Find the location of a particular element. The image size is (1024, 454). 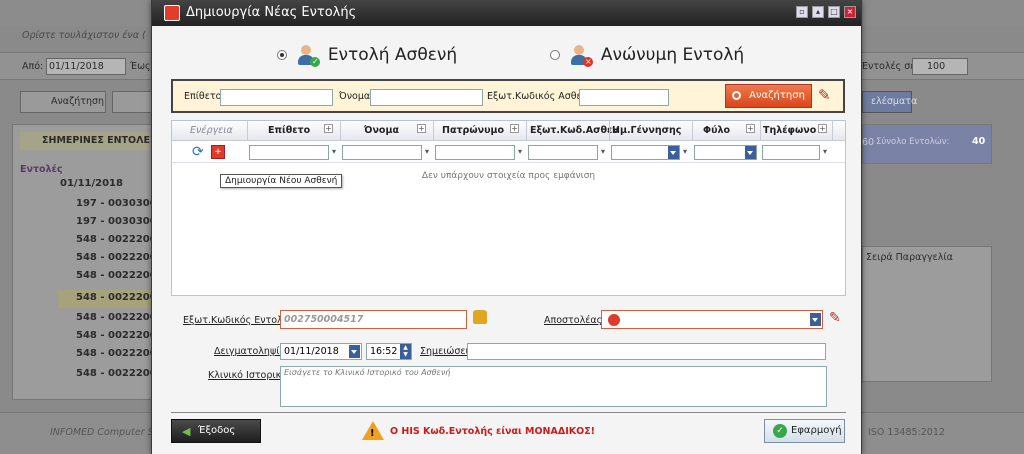

bg-orders-in-label: Εντολές σε: is located at coordinates (890, 66).